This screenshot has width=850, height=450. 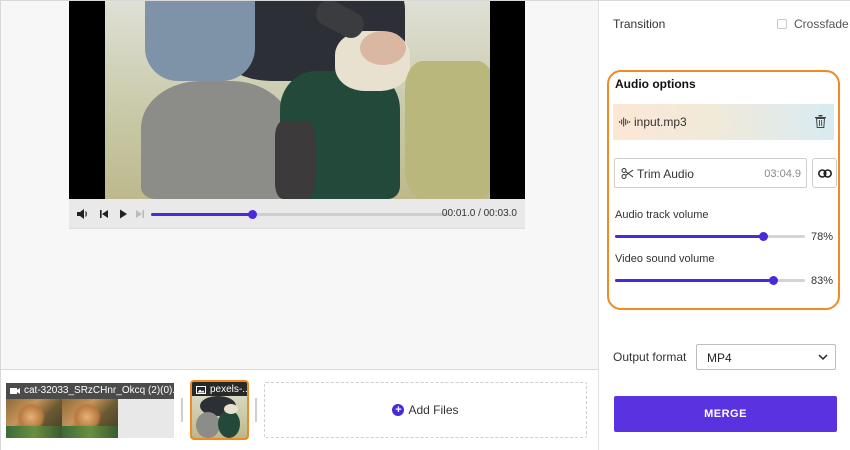 I want to click on player-controls: 00:01.0 / 00:03.0, so click(x=297, y=214).